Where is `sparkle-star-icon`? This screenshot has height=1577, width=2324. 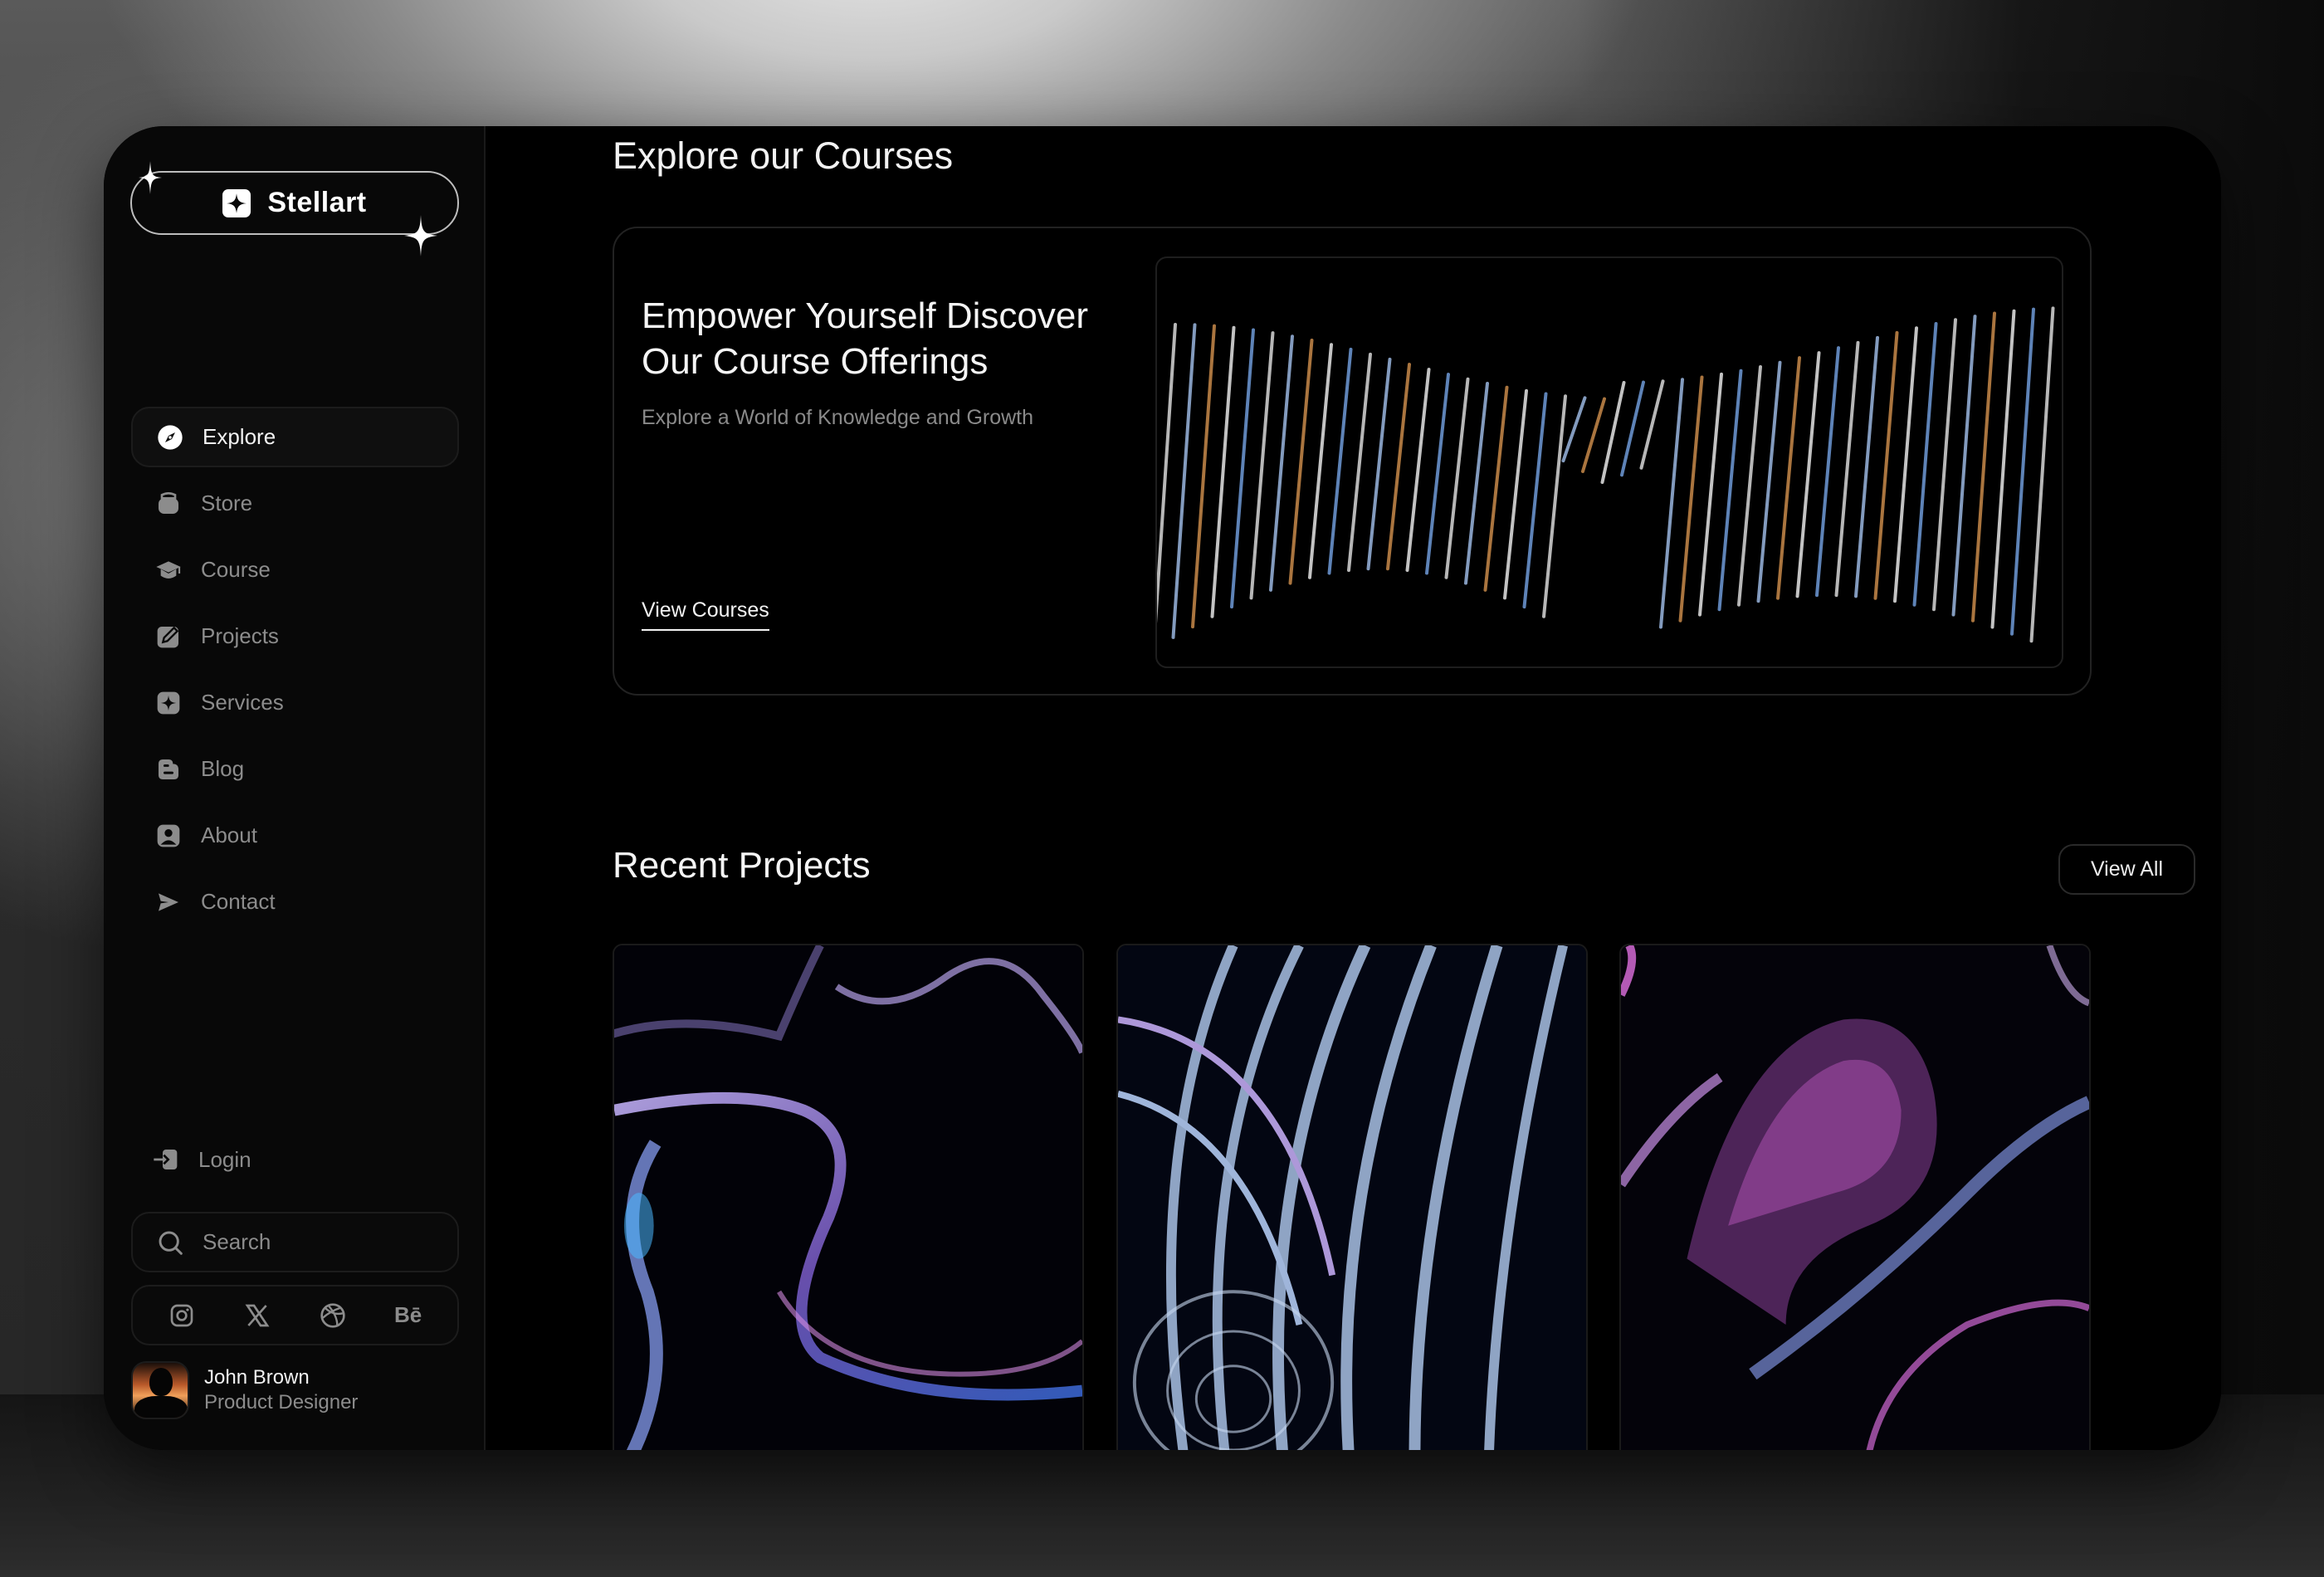 sparkle-star-icon is located at coordinates (236, 202).